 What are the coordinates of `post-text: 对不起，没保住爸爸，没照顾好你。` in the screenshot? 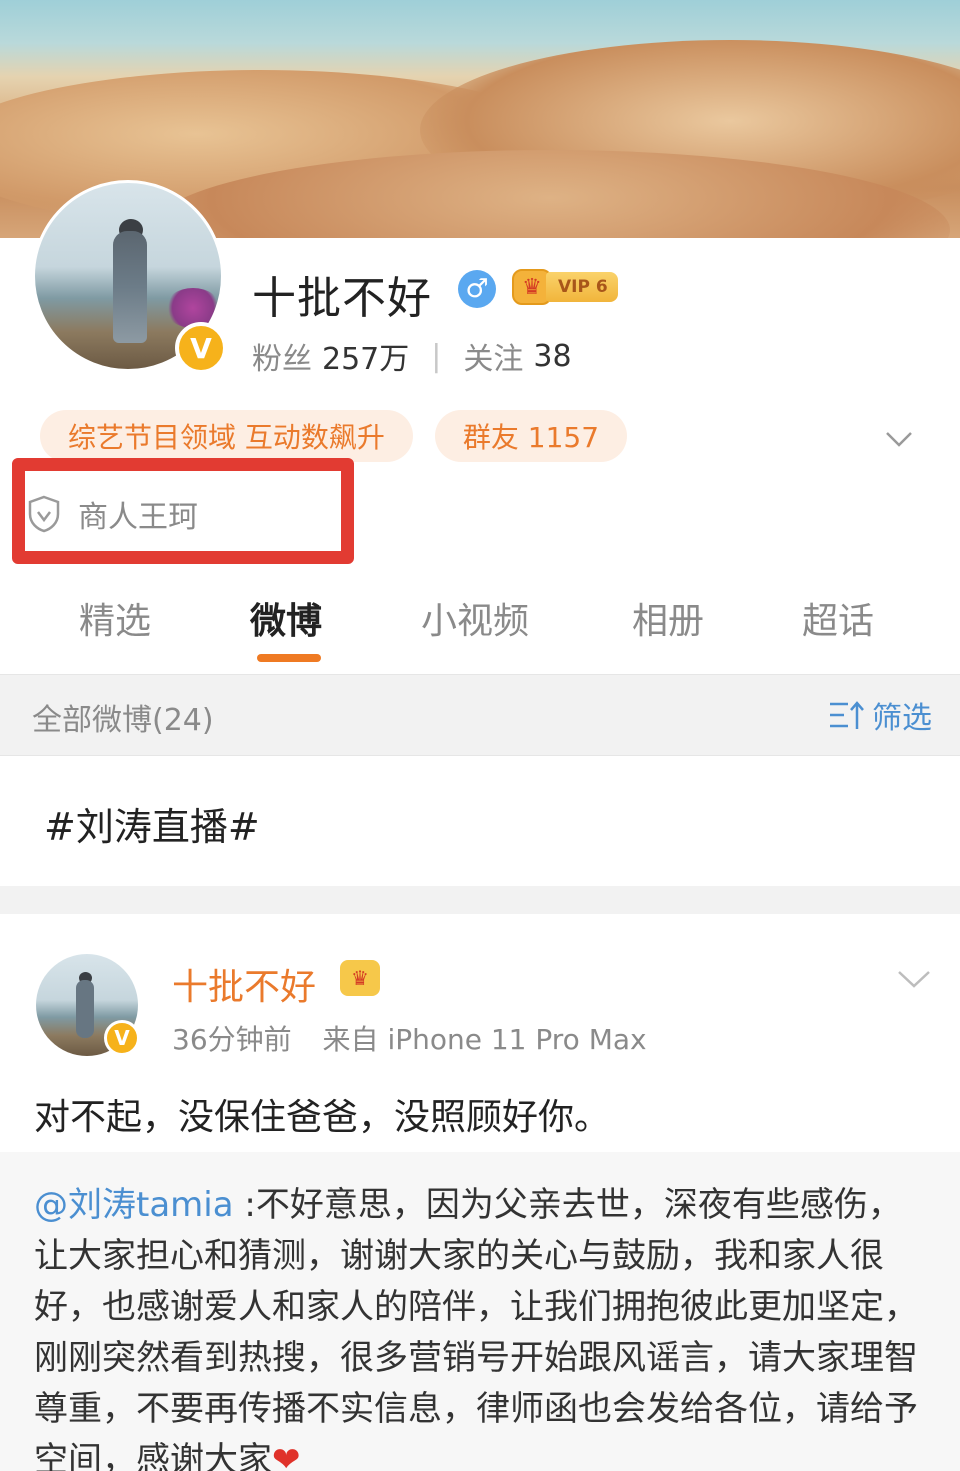 It's located at (322, 1117).